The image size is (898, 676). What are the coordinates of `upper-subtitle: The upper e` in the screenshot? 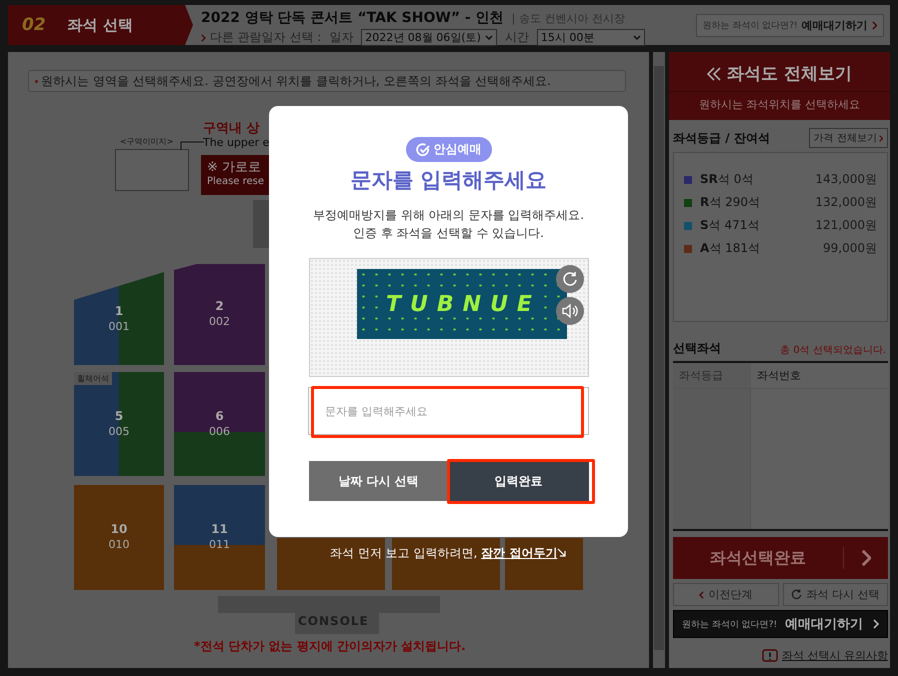 It's located at (236, 142).